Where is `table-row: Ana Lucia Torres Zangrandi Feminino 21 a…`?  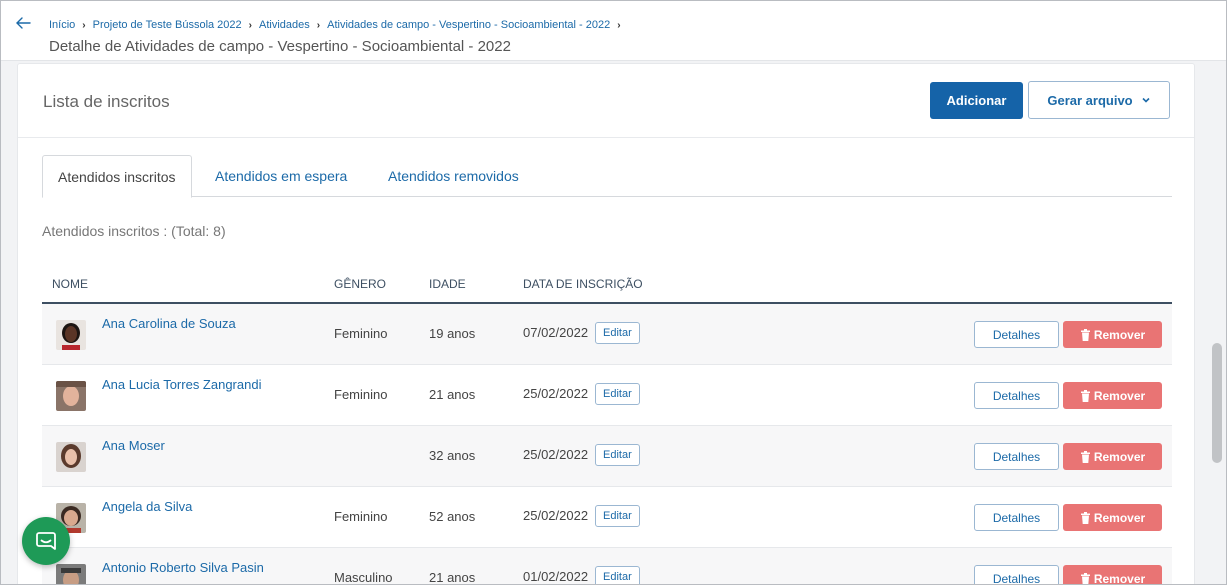
table-row: Ana Lucia Torres Zangrandi Feminino 21 a… is located at coordinates (607, 395).